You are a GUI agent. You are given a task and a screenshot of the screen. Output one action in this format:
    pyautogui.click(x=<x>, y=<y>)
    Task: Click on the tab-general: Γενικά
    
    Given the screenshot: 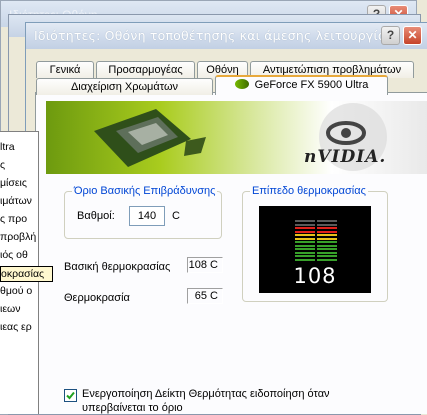 What is the action you would take?
    pyautogui.click(x=65, y=69)
    